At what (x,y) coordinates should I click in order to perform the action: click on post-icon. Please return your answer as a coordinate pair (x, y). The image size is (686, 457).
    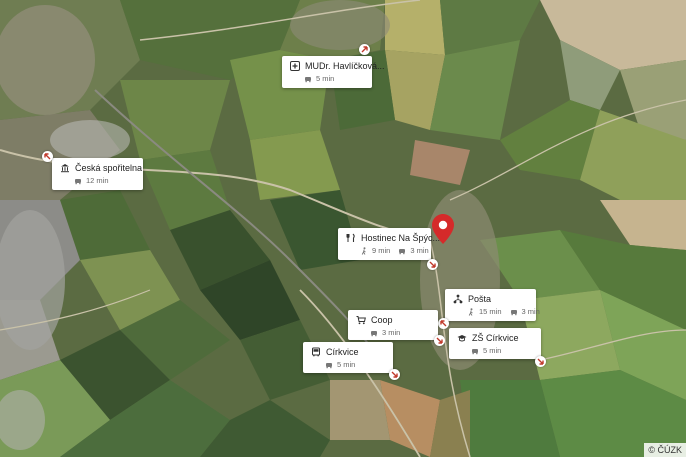
    Looking at the image, I should click on (458, 299).